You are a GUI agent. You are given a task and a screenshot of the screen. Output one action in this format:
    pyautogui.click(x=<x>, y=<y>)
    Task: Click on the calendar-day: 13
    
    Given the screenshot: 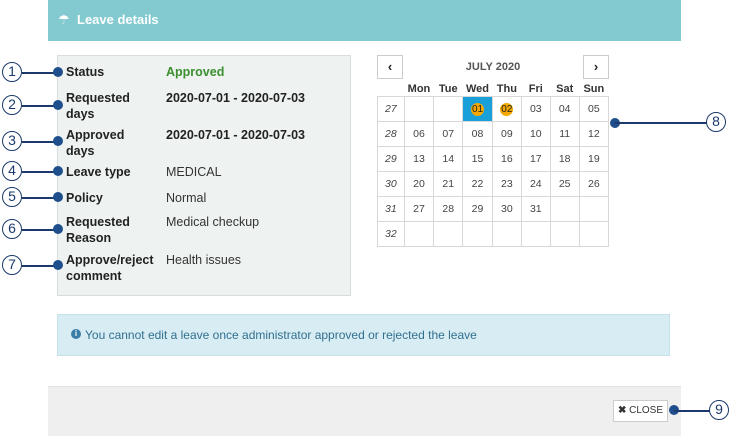 What is the action you would take?
    pyautogui.click(x=419, y=159)
    